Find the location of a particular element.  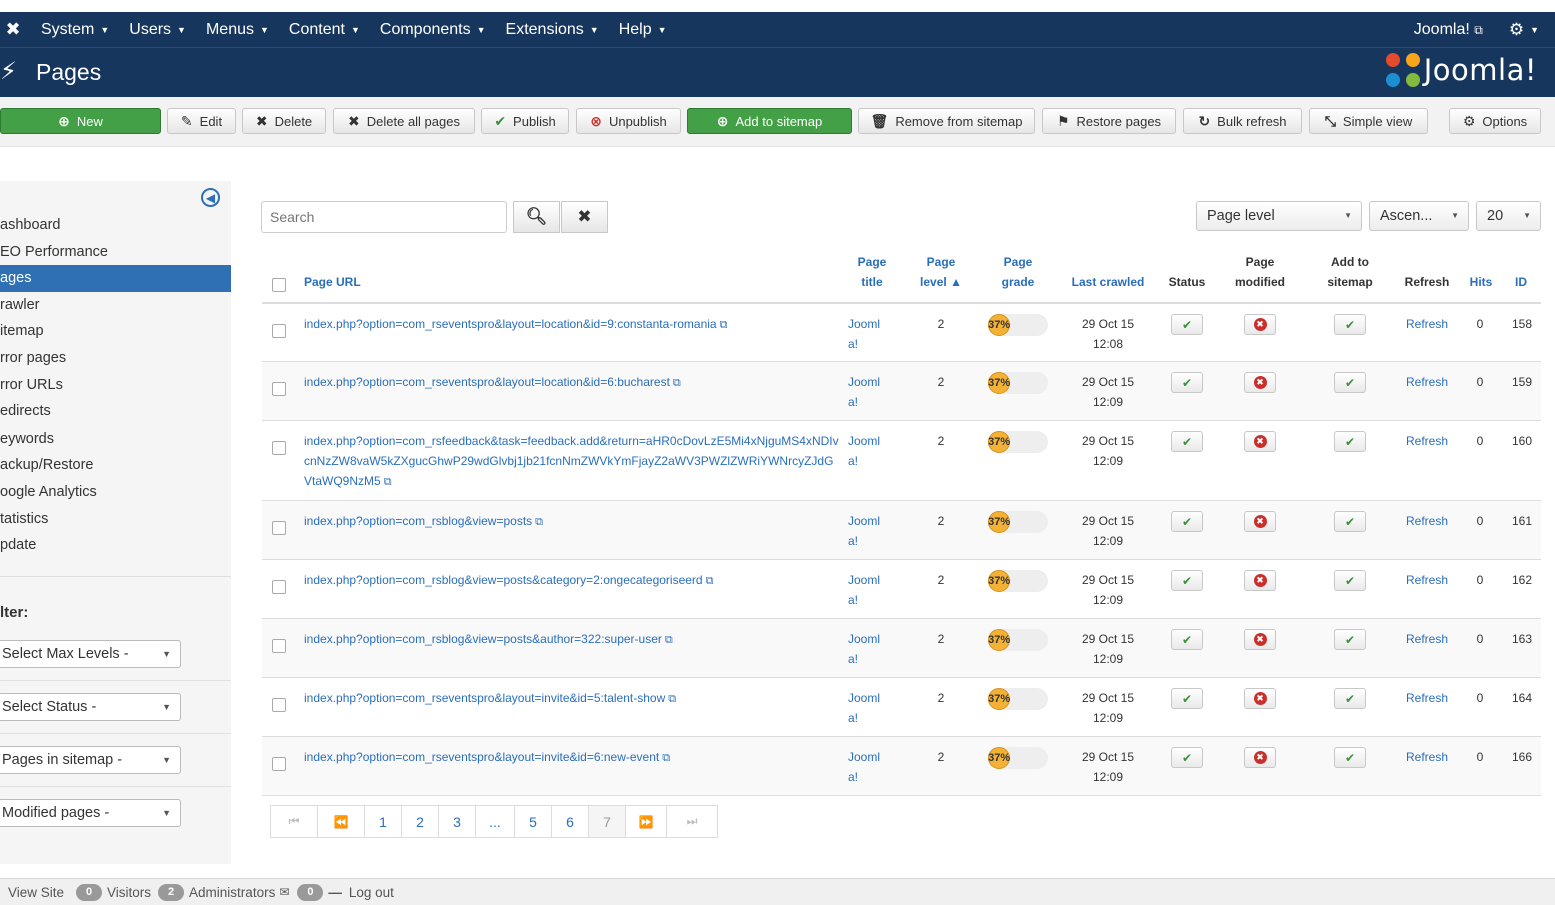

menu-help: Help ▼ is located at coordinates (643, 30).